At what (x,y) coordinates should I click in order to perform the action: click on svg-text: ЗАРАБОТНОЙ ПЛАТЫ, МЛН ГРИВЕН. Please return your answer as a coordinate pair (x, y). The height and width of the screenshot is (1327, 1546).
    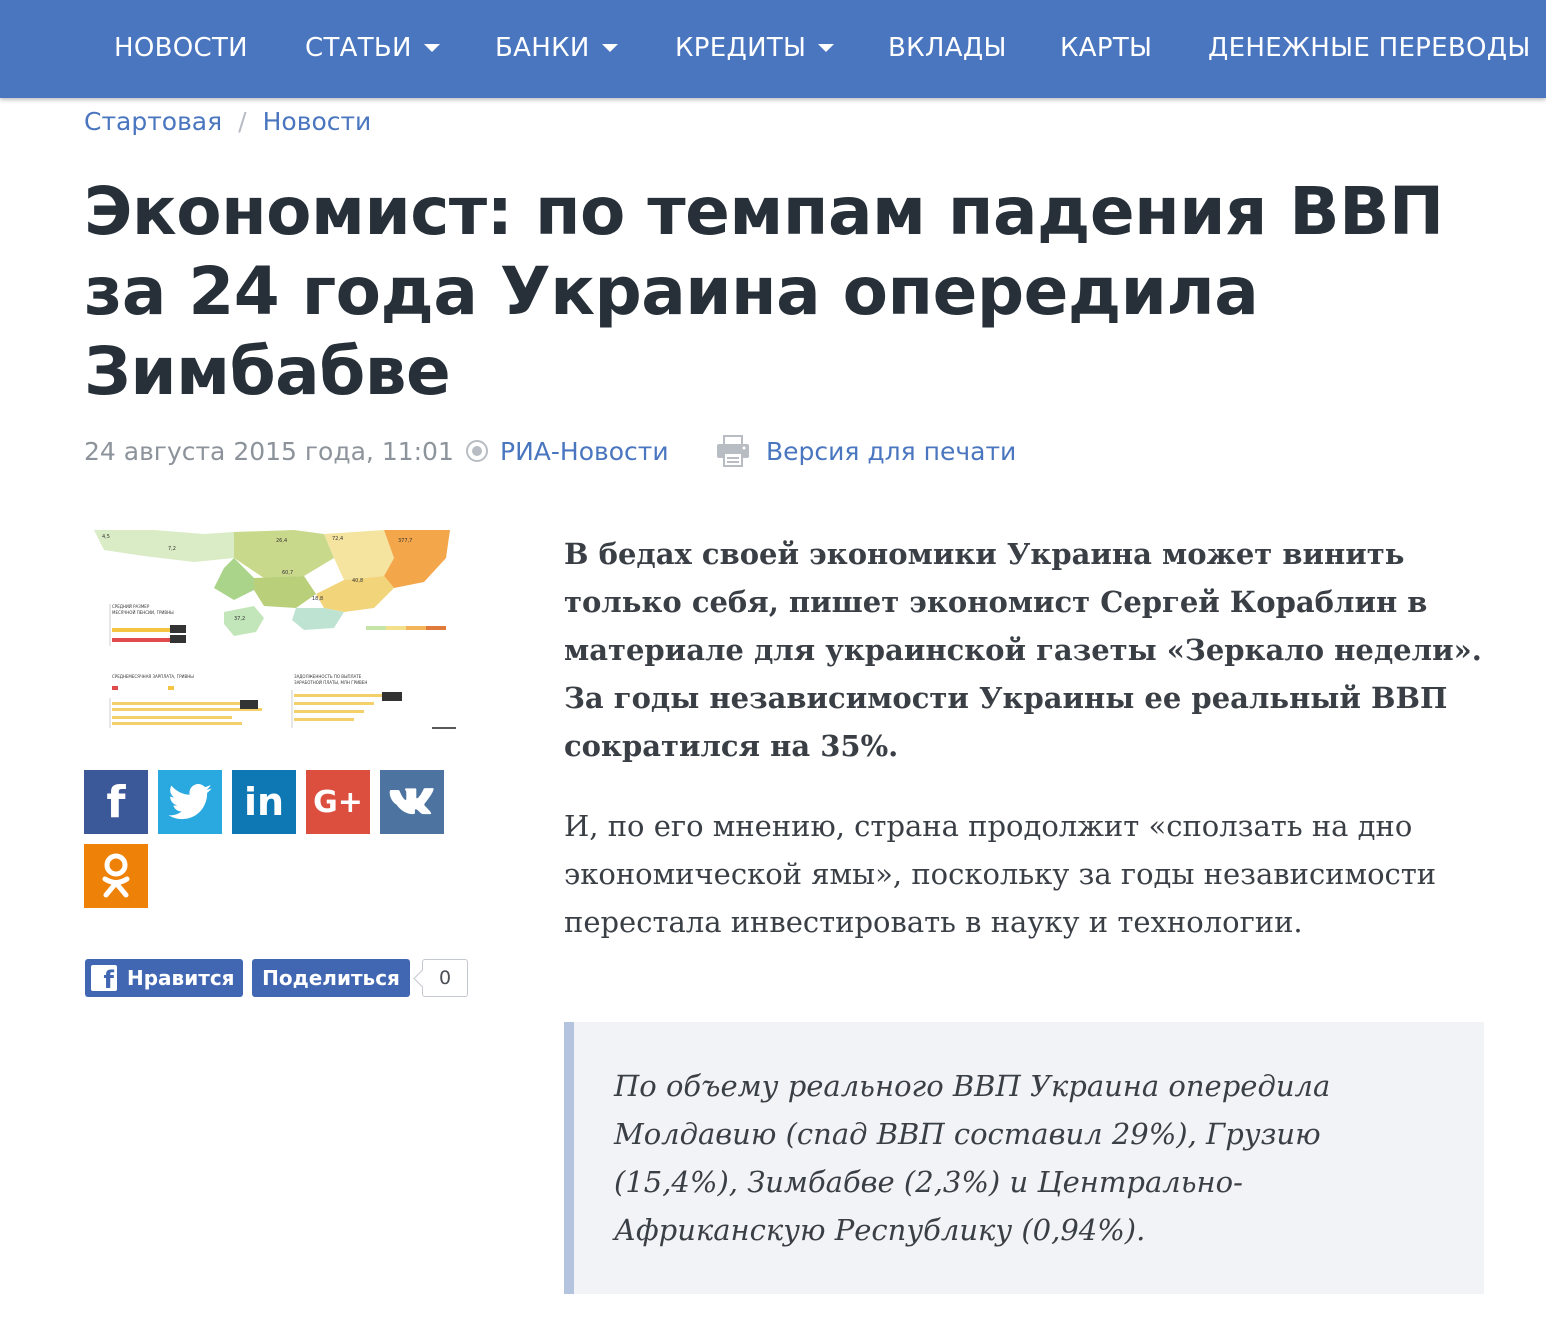
    Looking at the image, I should click on (330, 682).